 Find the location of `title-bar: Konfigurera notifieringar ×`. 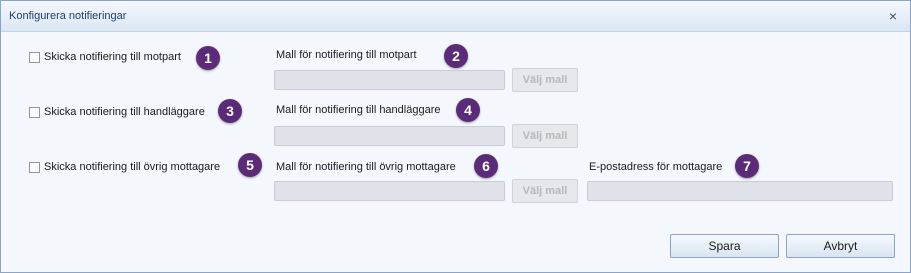

title-bar: Konfigurera notifieringar × is located at coordinates (455, 16).